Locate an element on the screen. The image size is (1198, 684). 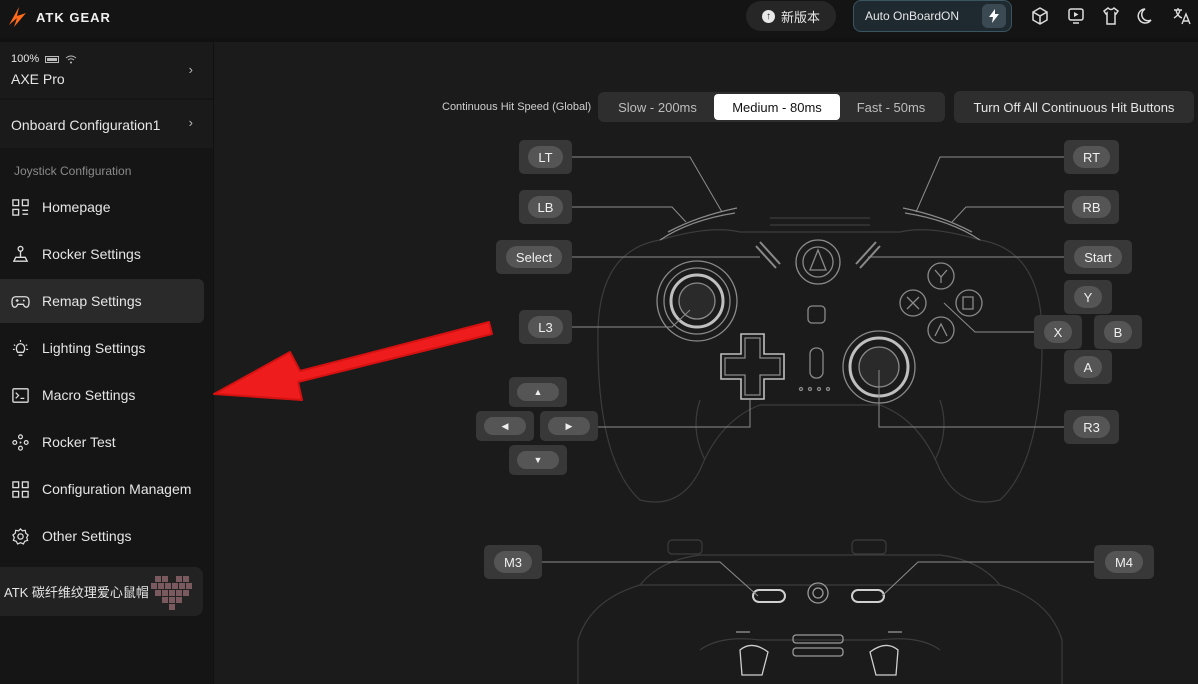
button-m4-label: M4 is located at coordinates (1124, 562).